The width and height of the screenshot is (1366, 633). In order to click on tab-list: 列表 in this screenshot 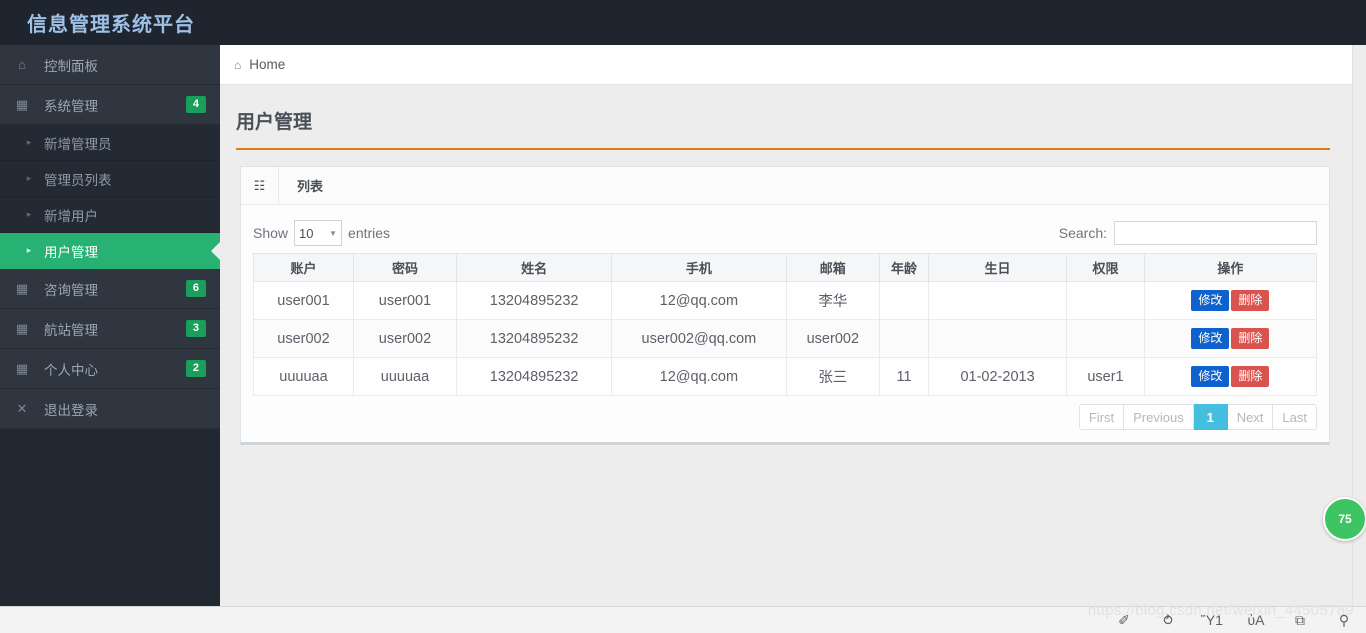, I will do `click(310, 185)`.